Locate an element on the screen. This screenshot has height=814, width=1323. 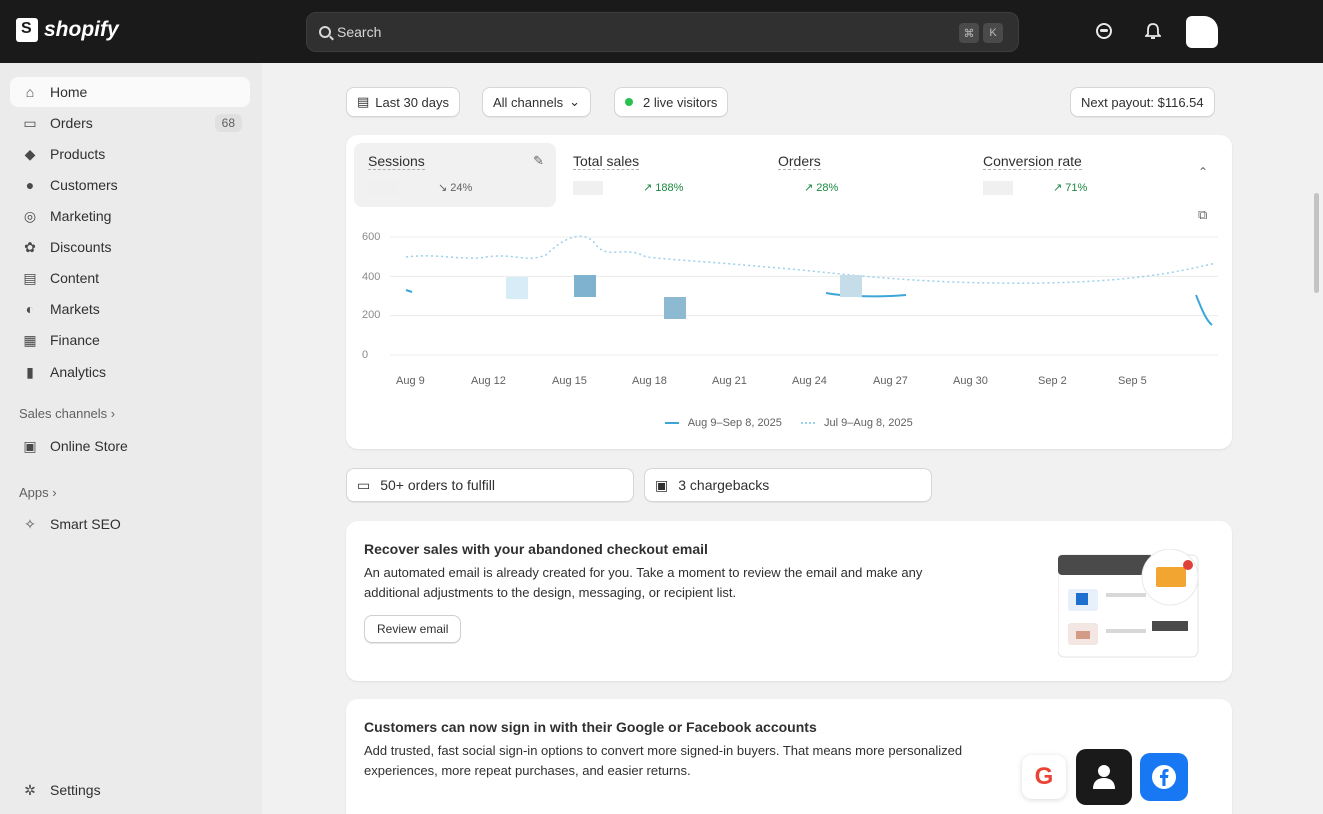
shopify-logo: shopify is located at coordinates (67, 30).